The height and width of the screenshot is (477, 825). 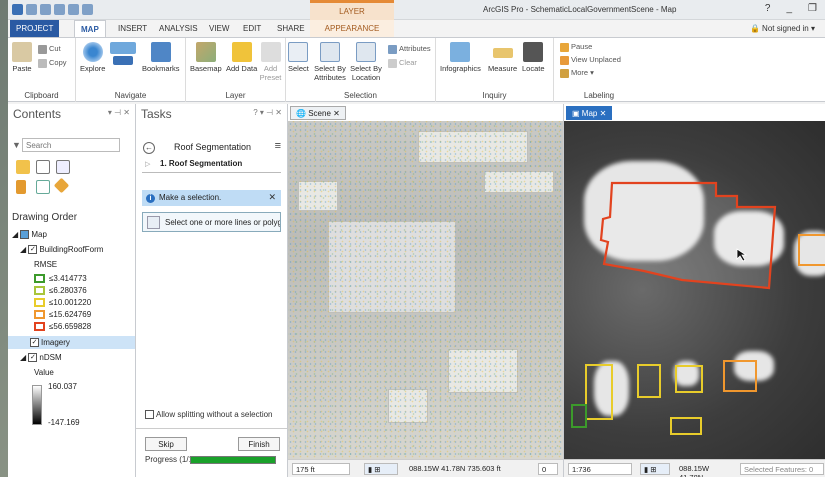 What do you see at coordinates (45, 9) in the screenshot?
I see `open-project-icon` at bounding box center [45, 9].